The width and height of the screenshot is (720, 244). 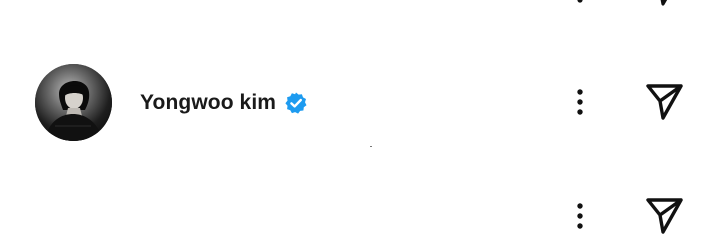 I want to click on profile-photo, so click(x=73, y=102).